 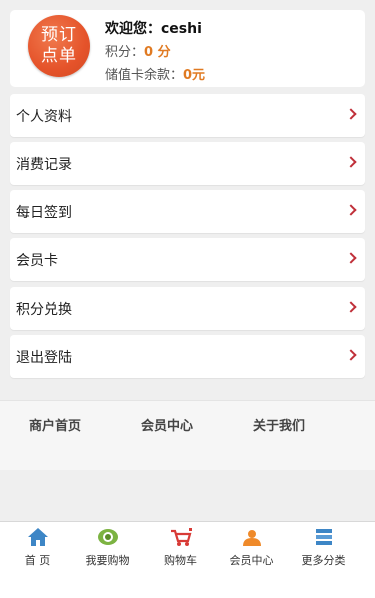 I want to click on menu-item-member-card: 会员卡, so click(x=187, y=259).